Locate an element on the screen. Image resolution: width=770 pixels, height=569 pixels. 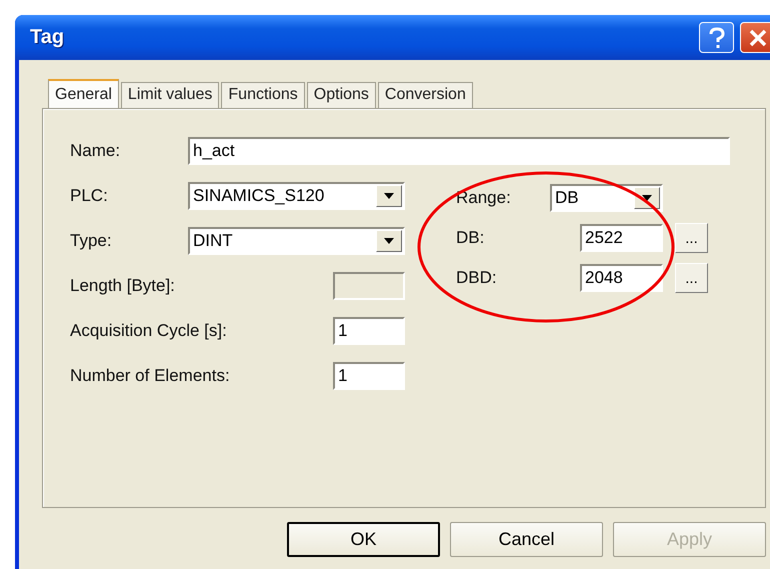
tab: Functions is located at coordinates (263, 95).